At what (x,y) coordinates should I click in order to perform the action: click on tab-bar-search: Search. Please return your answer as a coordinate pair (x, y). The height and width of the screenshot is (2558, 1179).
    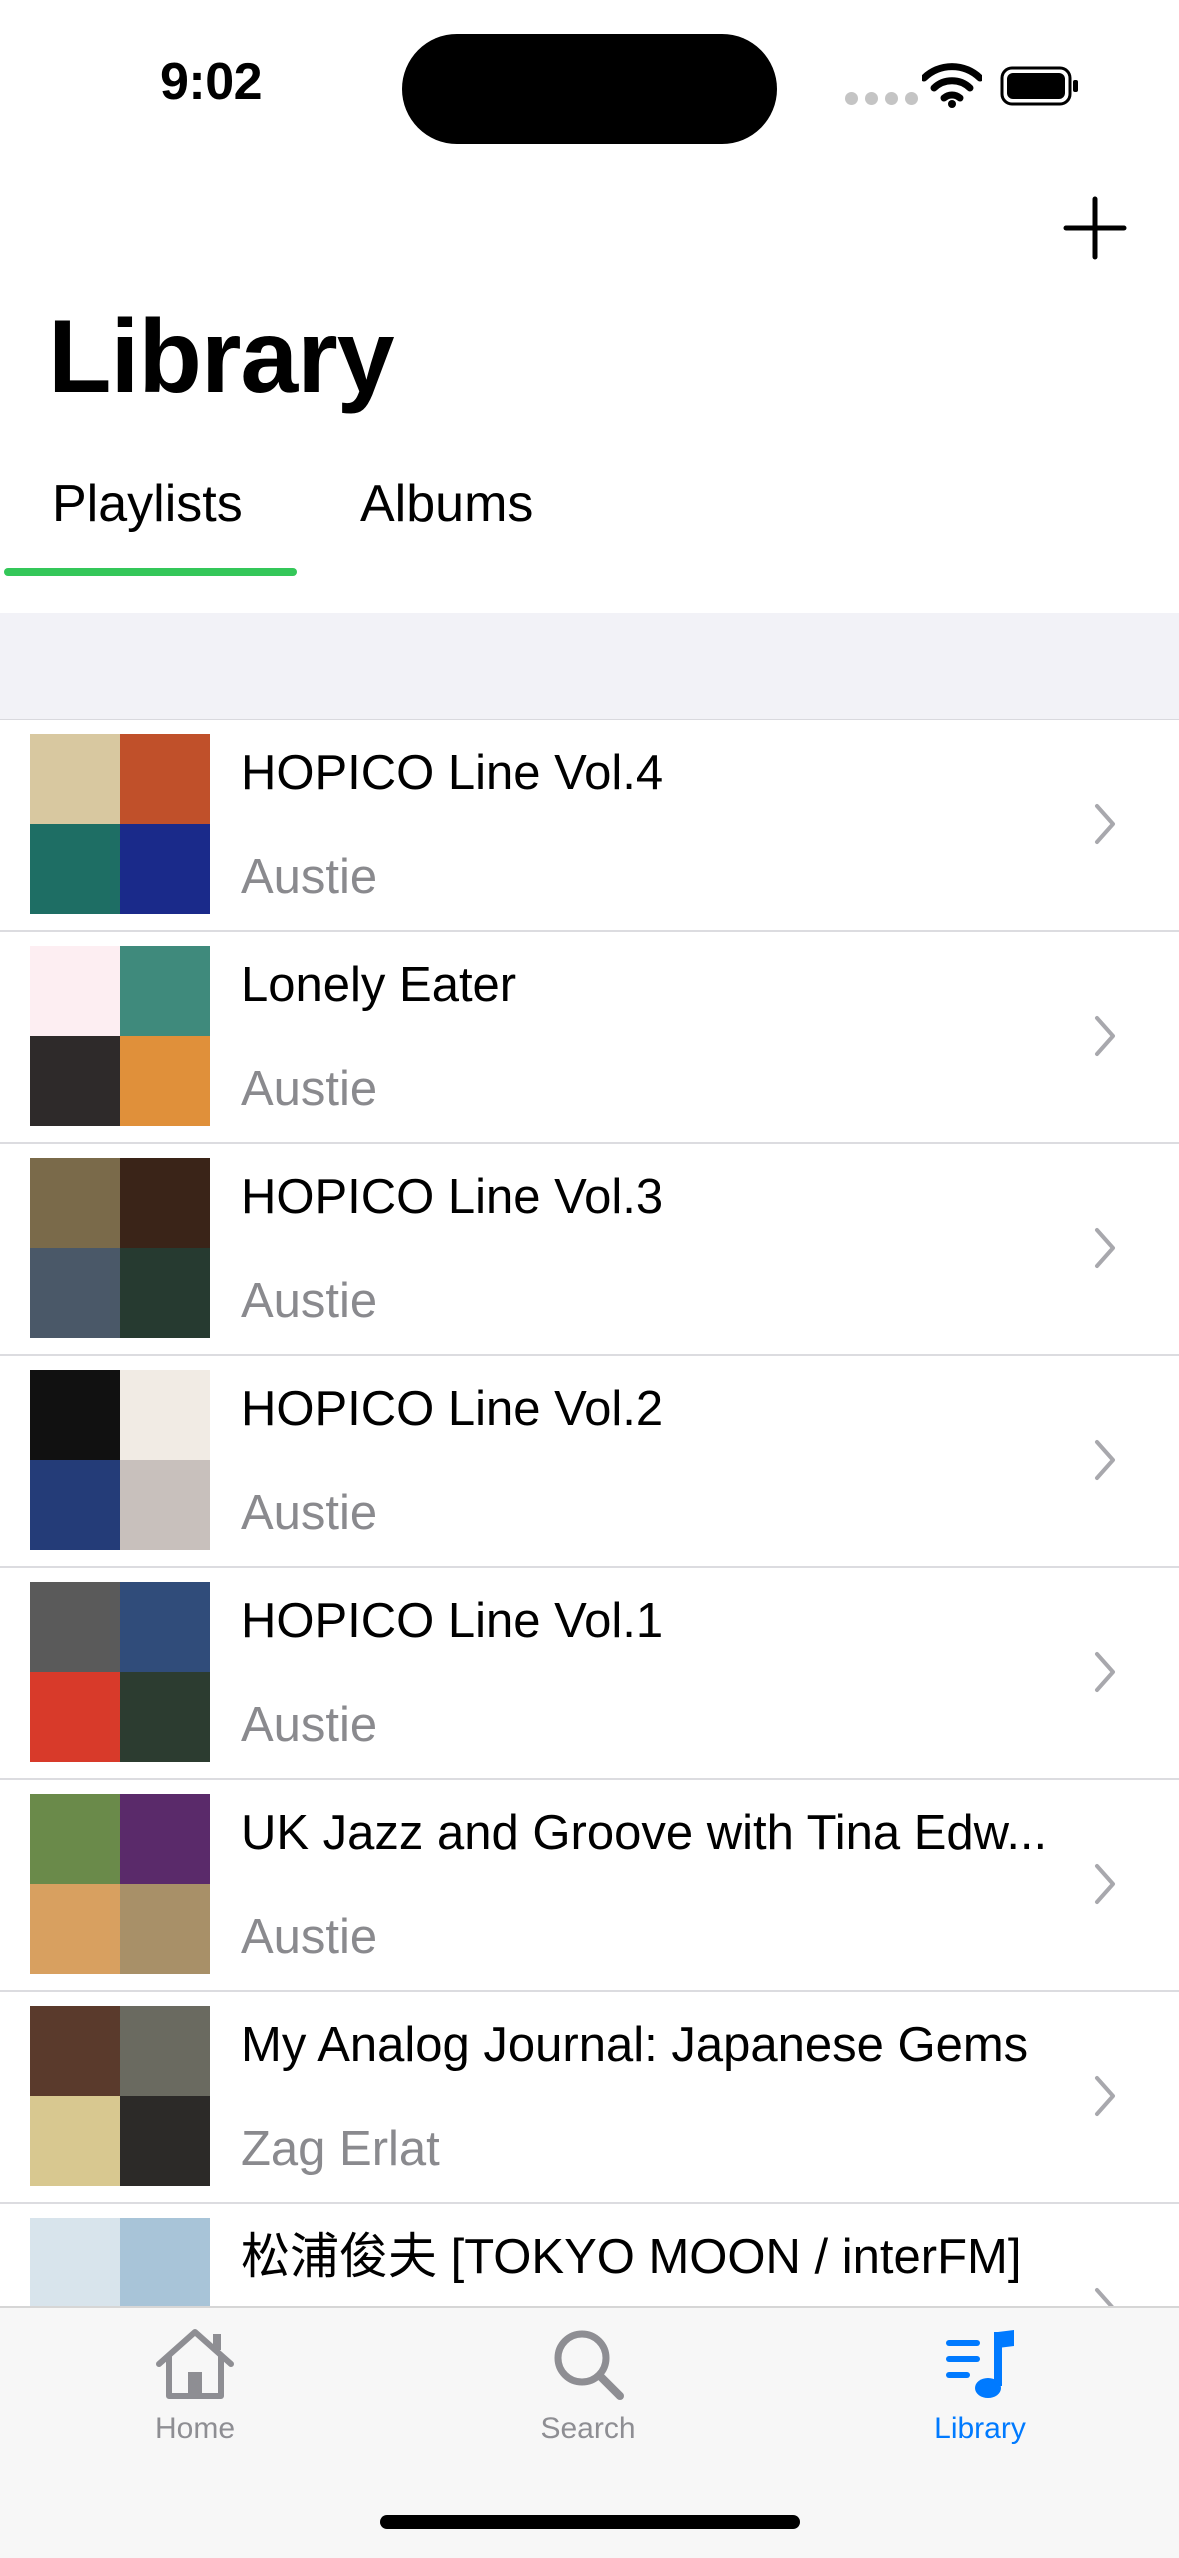
    Looking at the image, I should click on (588, 2386).